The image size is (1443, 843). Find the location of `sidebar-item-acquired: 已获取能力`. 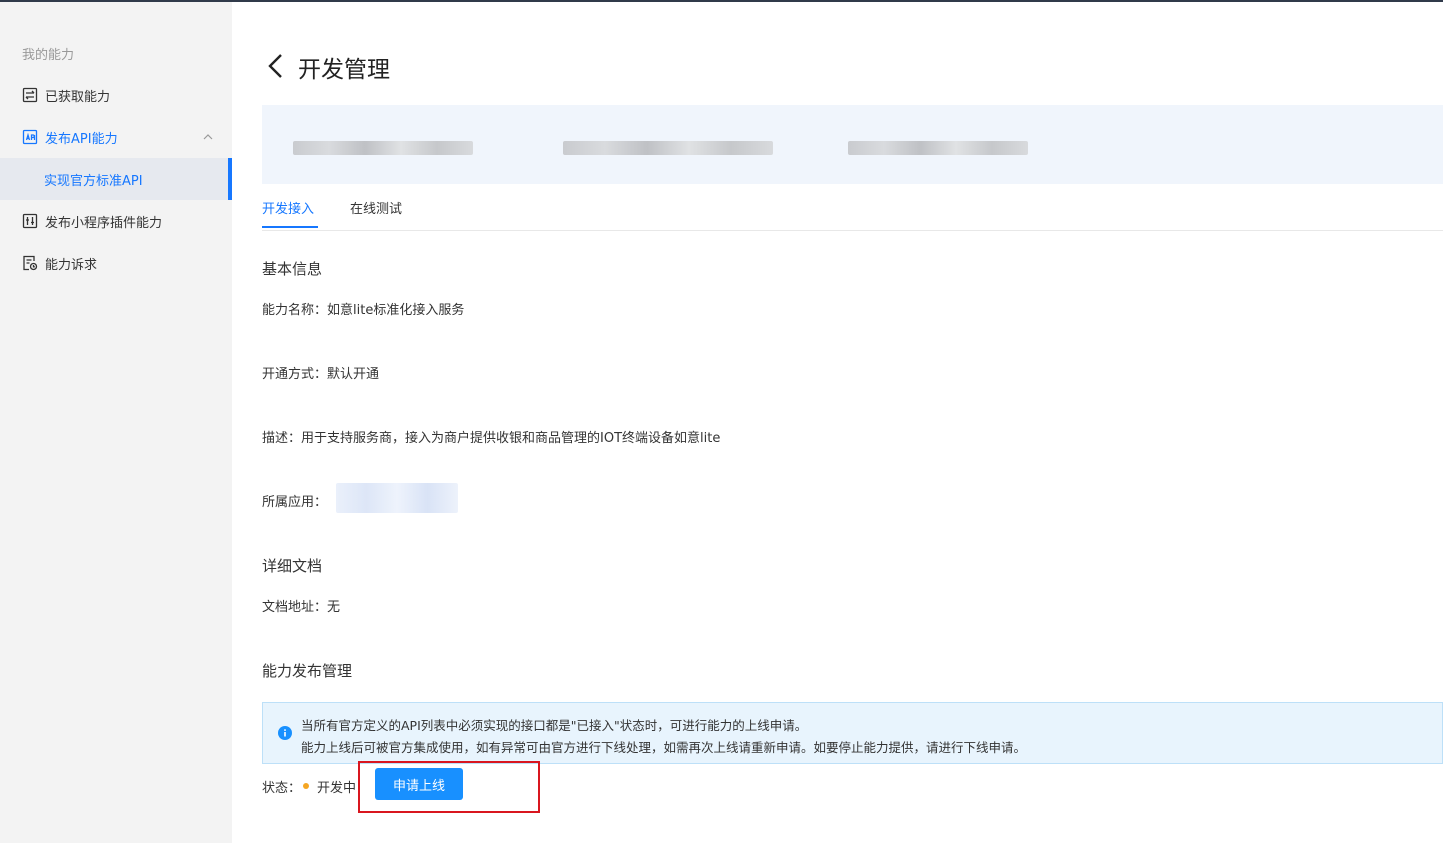

sidebar-item-acquired: 已获取能力 is located at coordinates (116, 95).